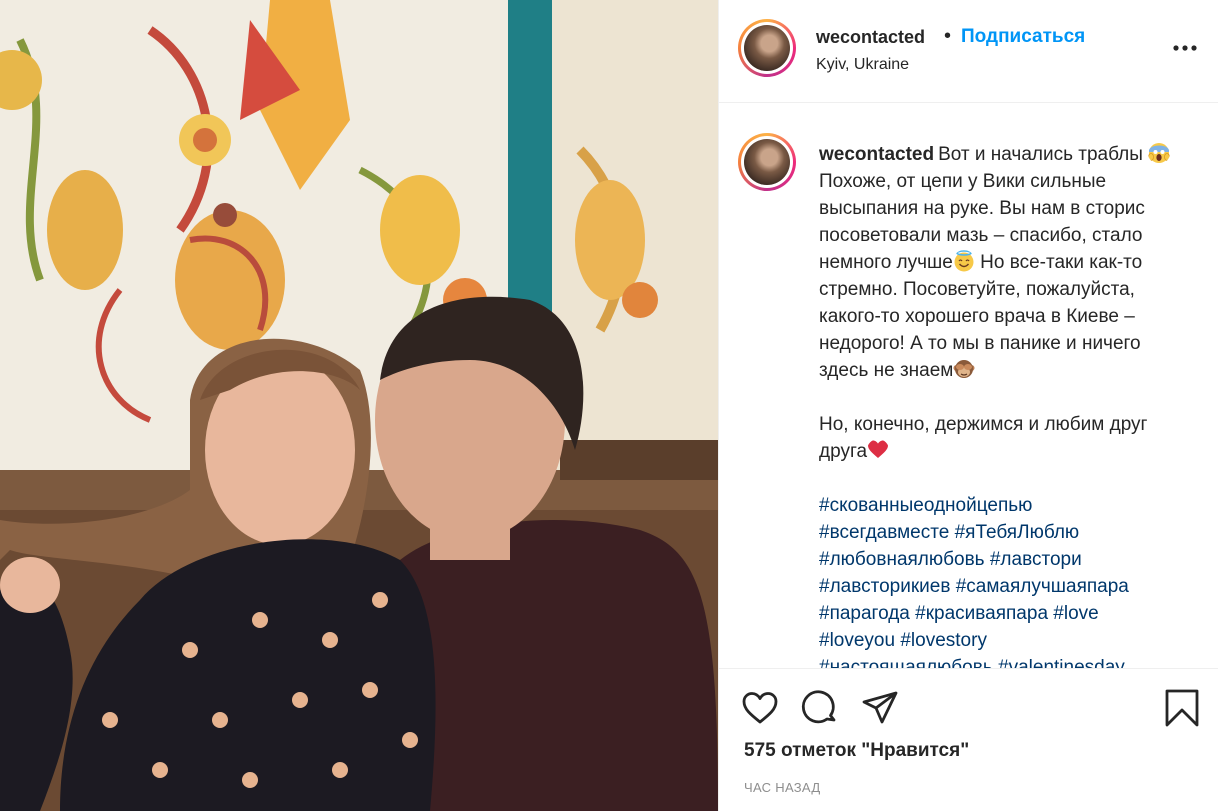 The image size is (1218, 811). I want to click on see-no-evil-monkey-emoji, so click(964, 369).